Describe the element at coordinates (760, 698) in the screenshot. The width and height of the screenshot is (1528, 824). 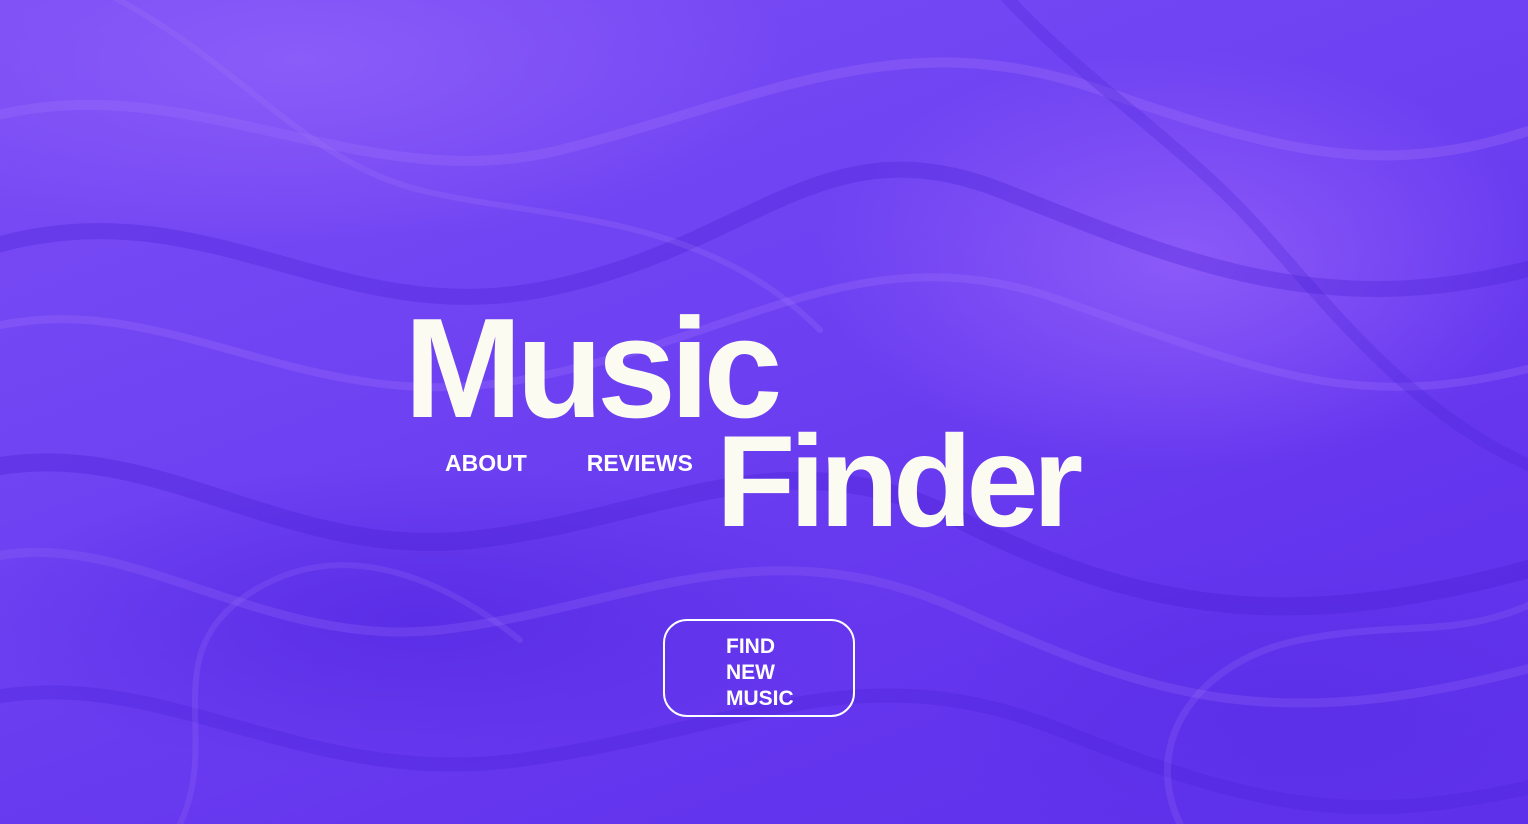
I see `cta-line-music: MUSIC` at that location.